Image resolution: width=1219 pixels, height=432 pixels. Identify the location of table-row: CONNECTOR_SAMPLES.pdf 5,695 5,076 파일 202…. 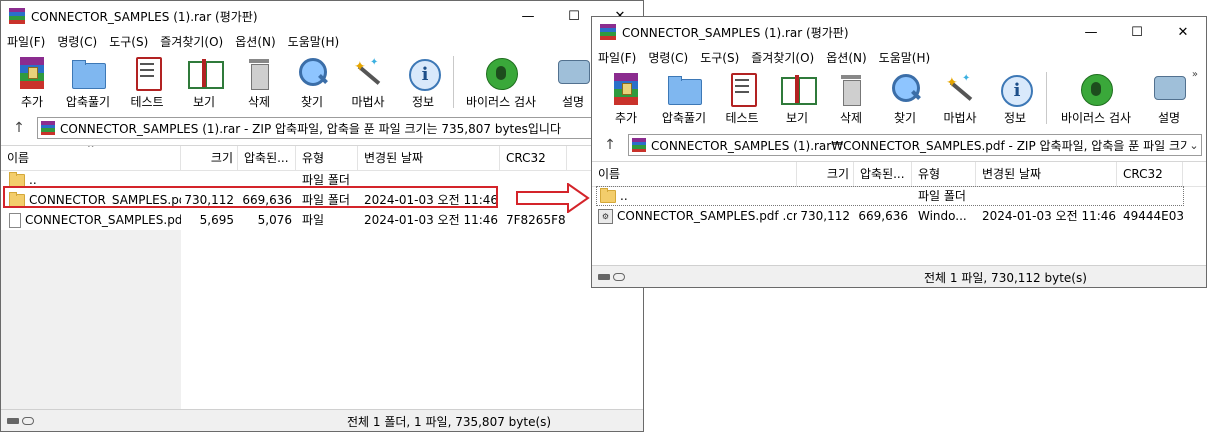
(284, 220).